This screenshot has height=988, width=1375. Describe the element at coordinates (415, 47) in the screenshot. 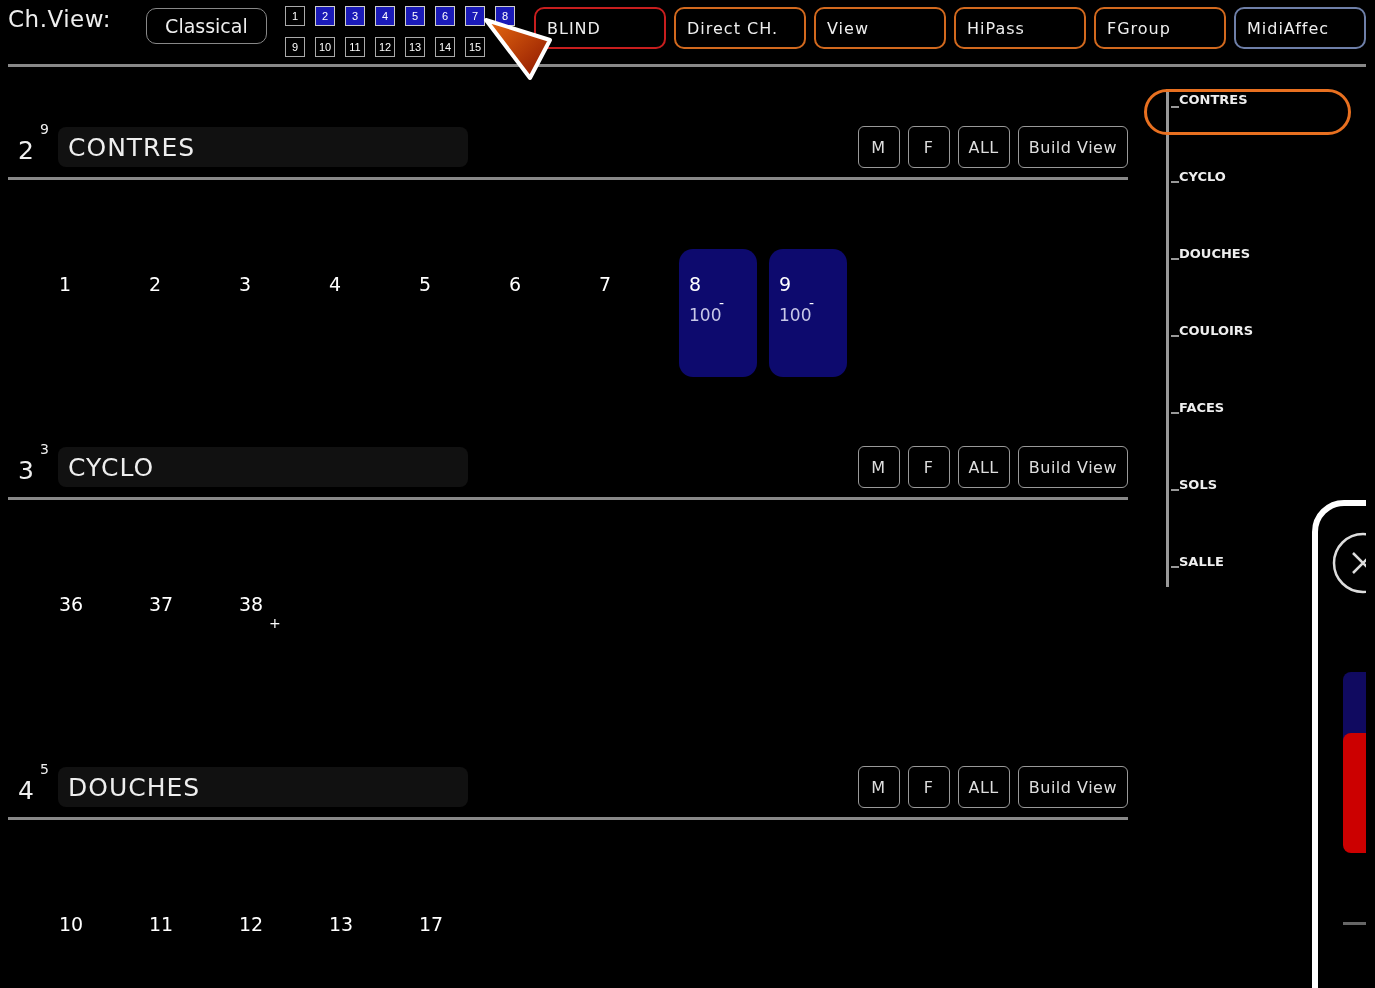

I see `page-button: 13` at that location.